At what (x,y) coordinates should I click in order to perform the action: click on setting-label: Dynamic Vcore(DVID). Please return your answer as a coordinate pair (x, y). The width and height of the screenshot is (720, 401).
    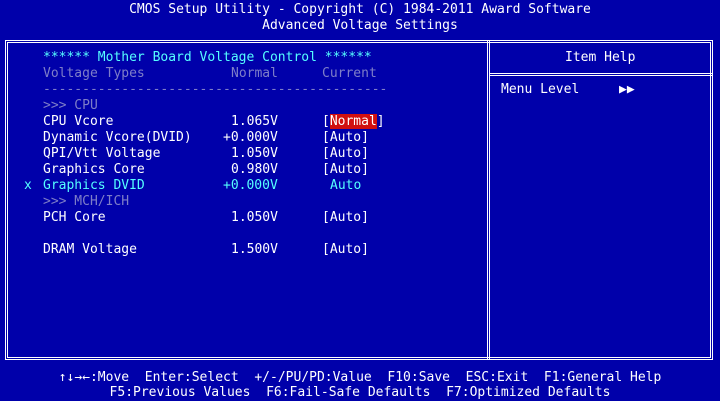
    Looking at the image, I should click on (117, 137).